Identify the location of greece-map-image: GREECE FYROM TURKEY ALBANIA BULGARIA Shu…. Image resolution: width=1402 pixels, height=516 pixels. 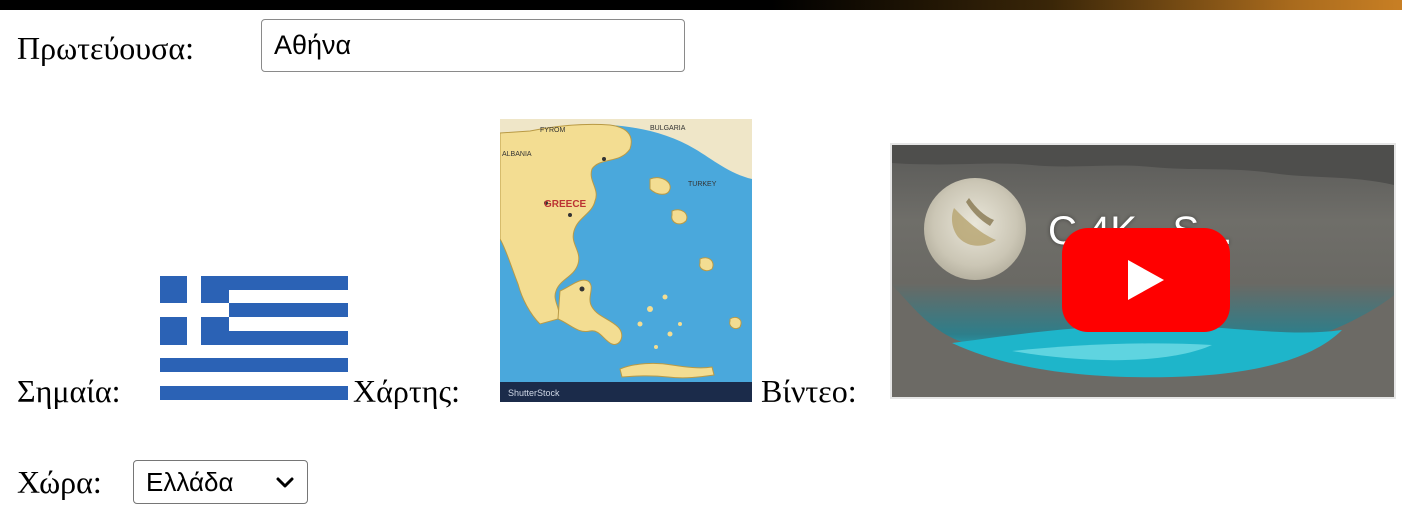
(626, 260).